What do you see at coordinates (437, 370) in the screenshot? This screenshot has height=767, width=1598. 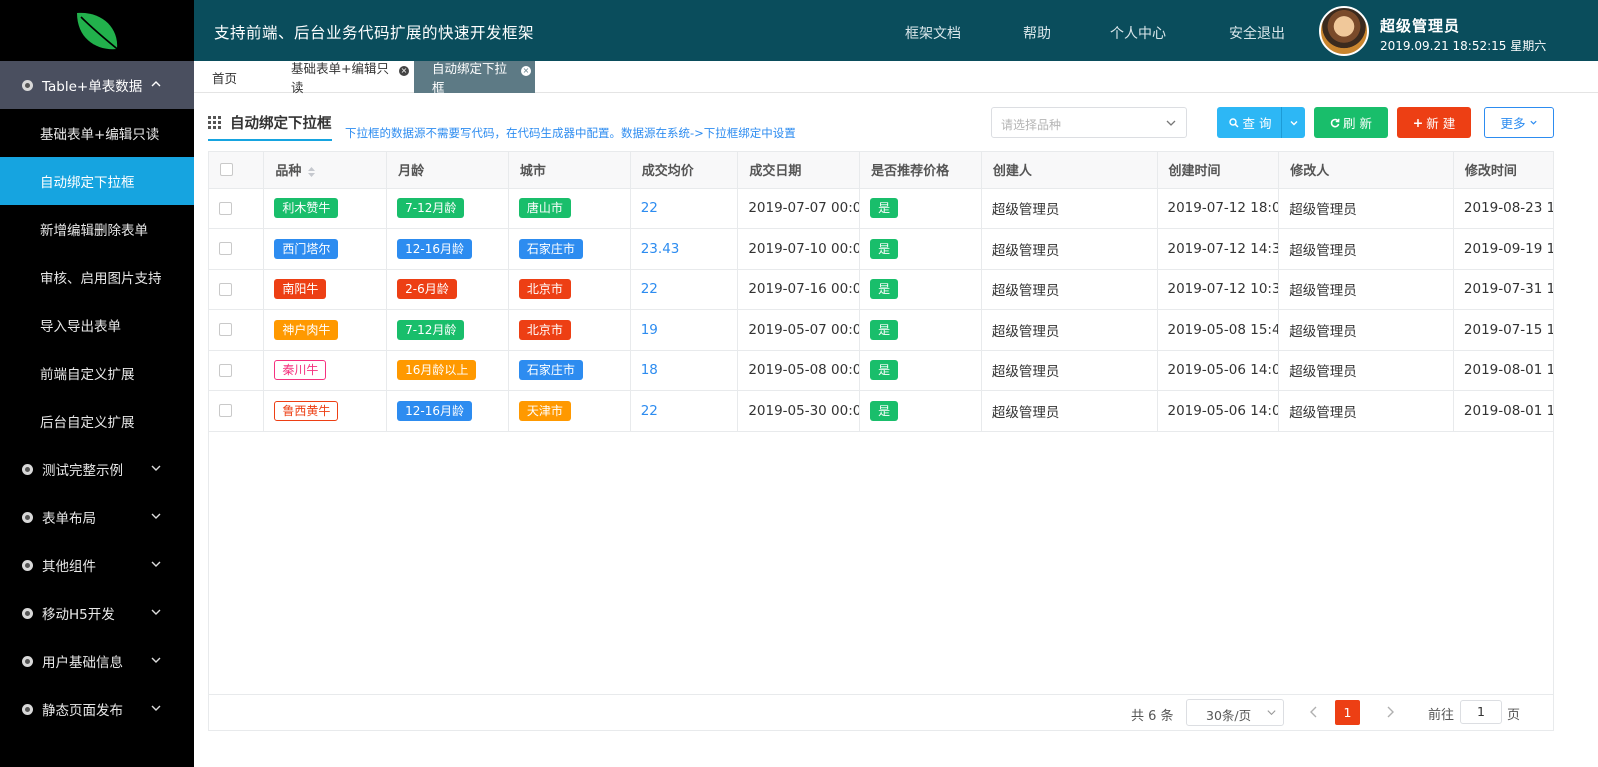 I see `age-tag: 16月龄以上` at bounding box center [437, 370].